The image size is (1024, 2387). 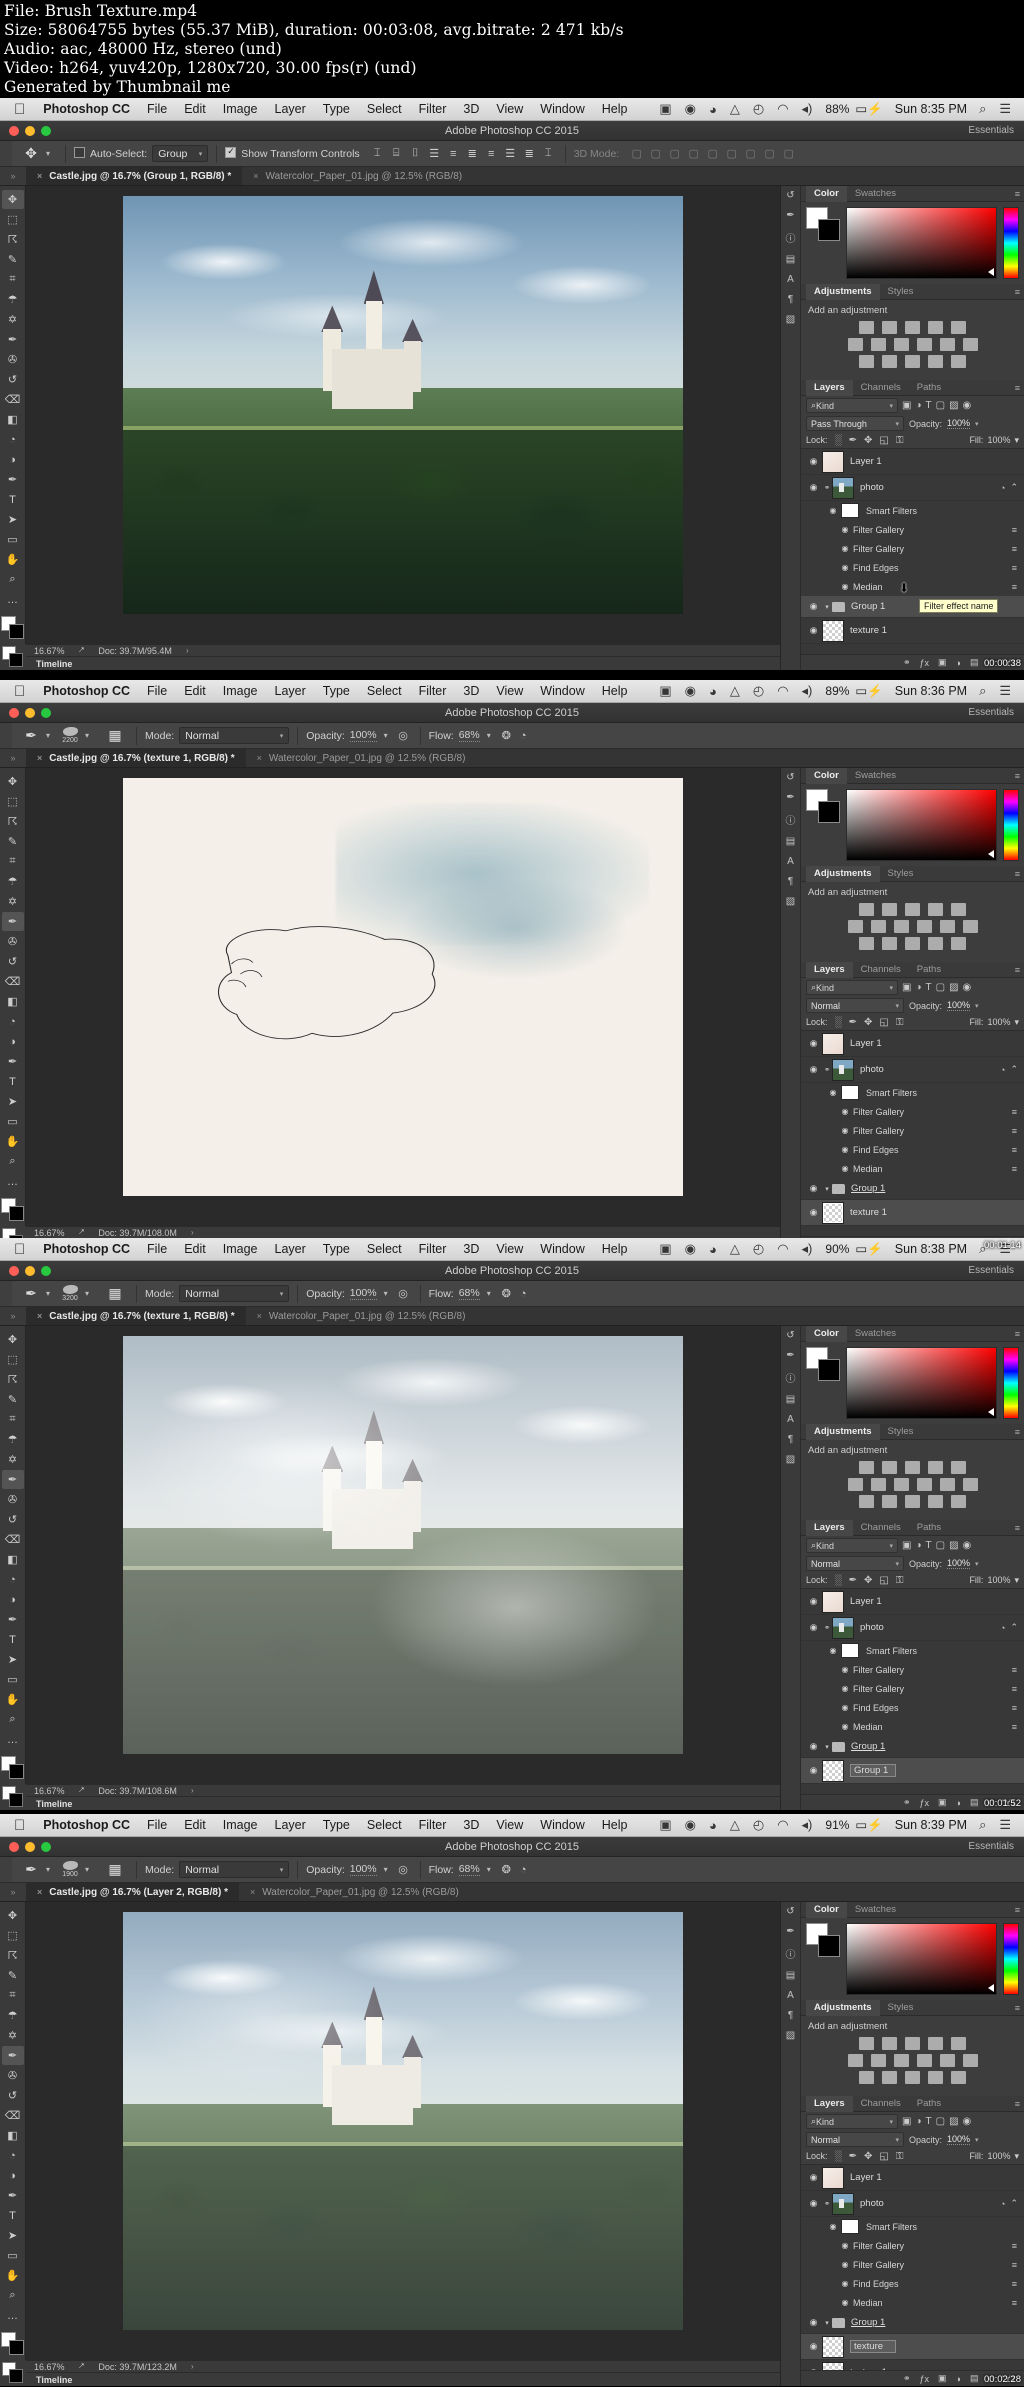 What do you see at coordinates (115, 1294) in the screenshot?
I see `brush-panel-toggle-icon: ▦` at bounding box center [115, 1294].